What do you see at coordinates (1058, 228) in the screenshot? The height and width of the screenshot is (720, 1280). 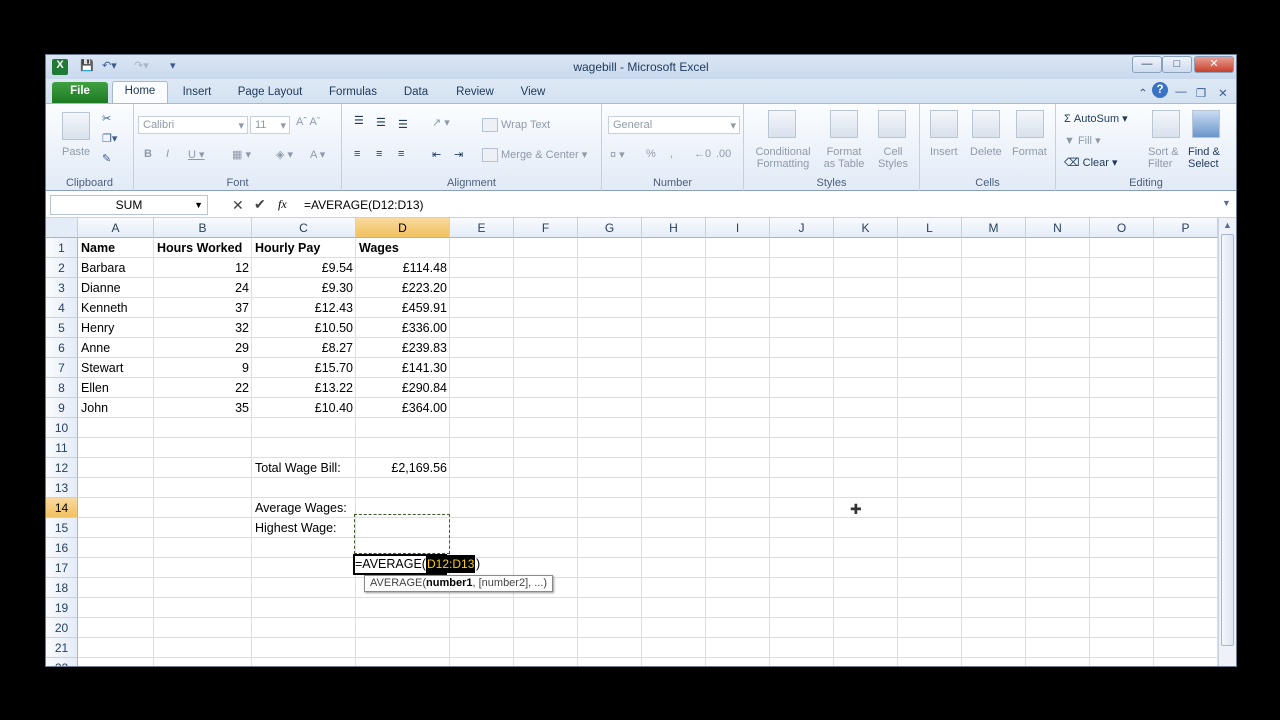 I see `column-header-n: N` at bounding box center [1058, 228].